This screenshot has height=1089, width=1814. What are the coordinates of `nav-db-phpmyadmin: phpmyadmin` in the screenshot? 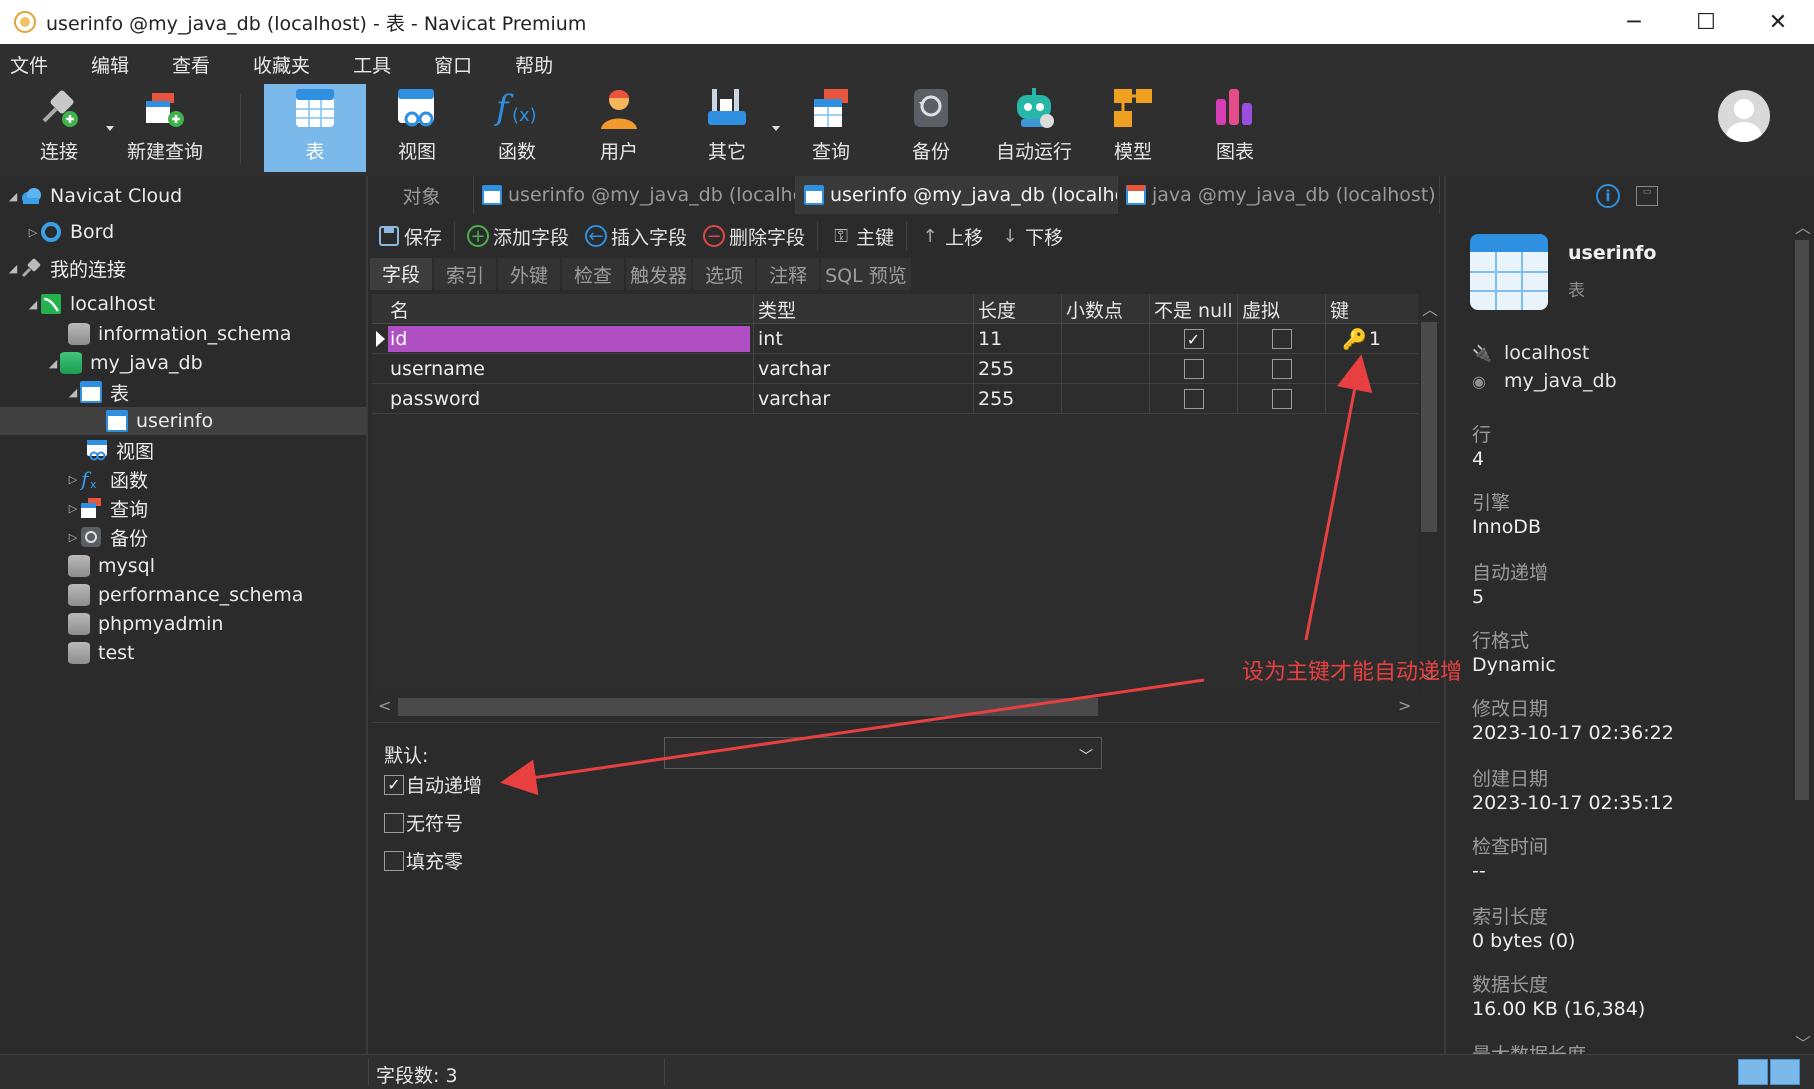 It's located at (145, 624).